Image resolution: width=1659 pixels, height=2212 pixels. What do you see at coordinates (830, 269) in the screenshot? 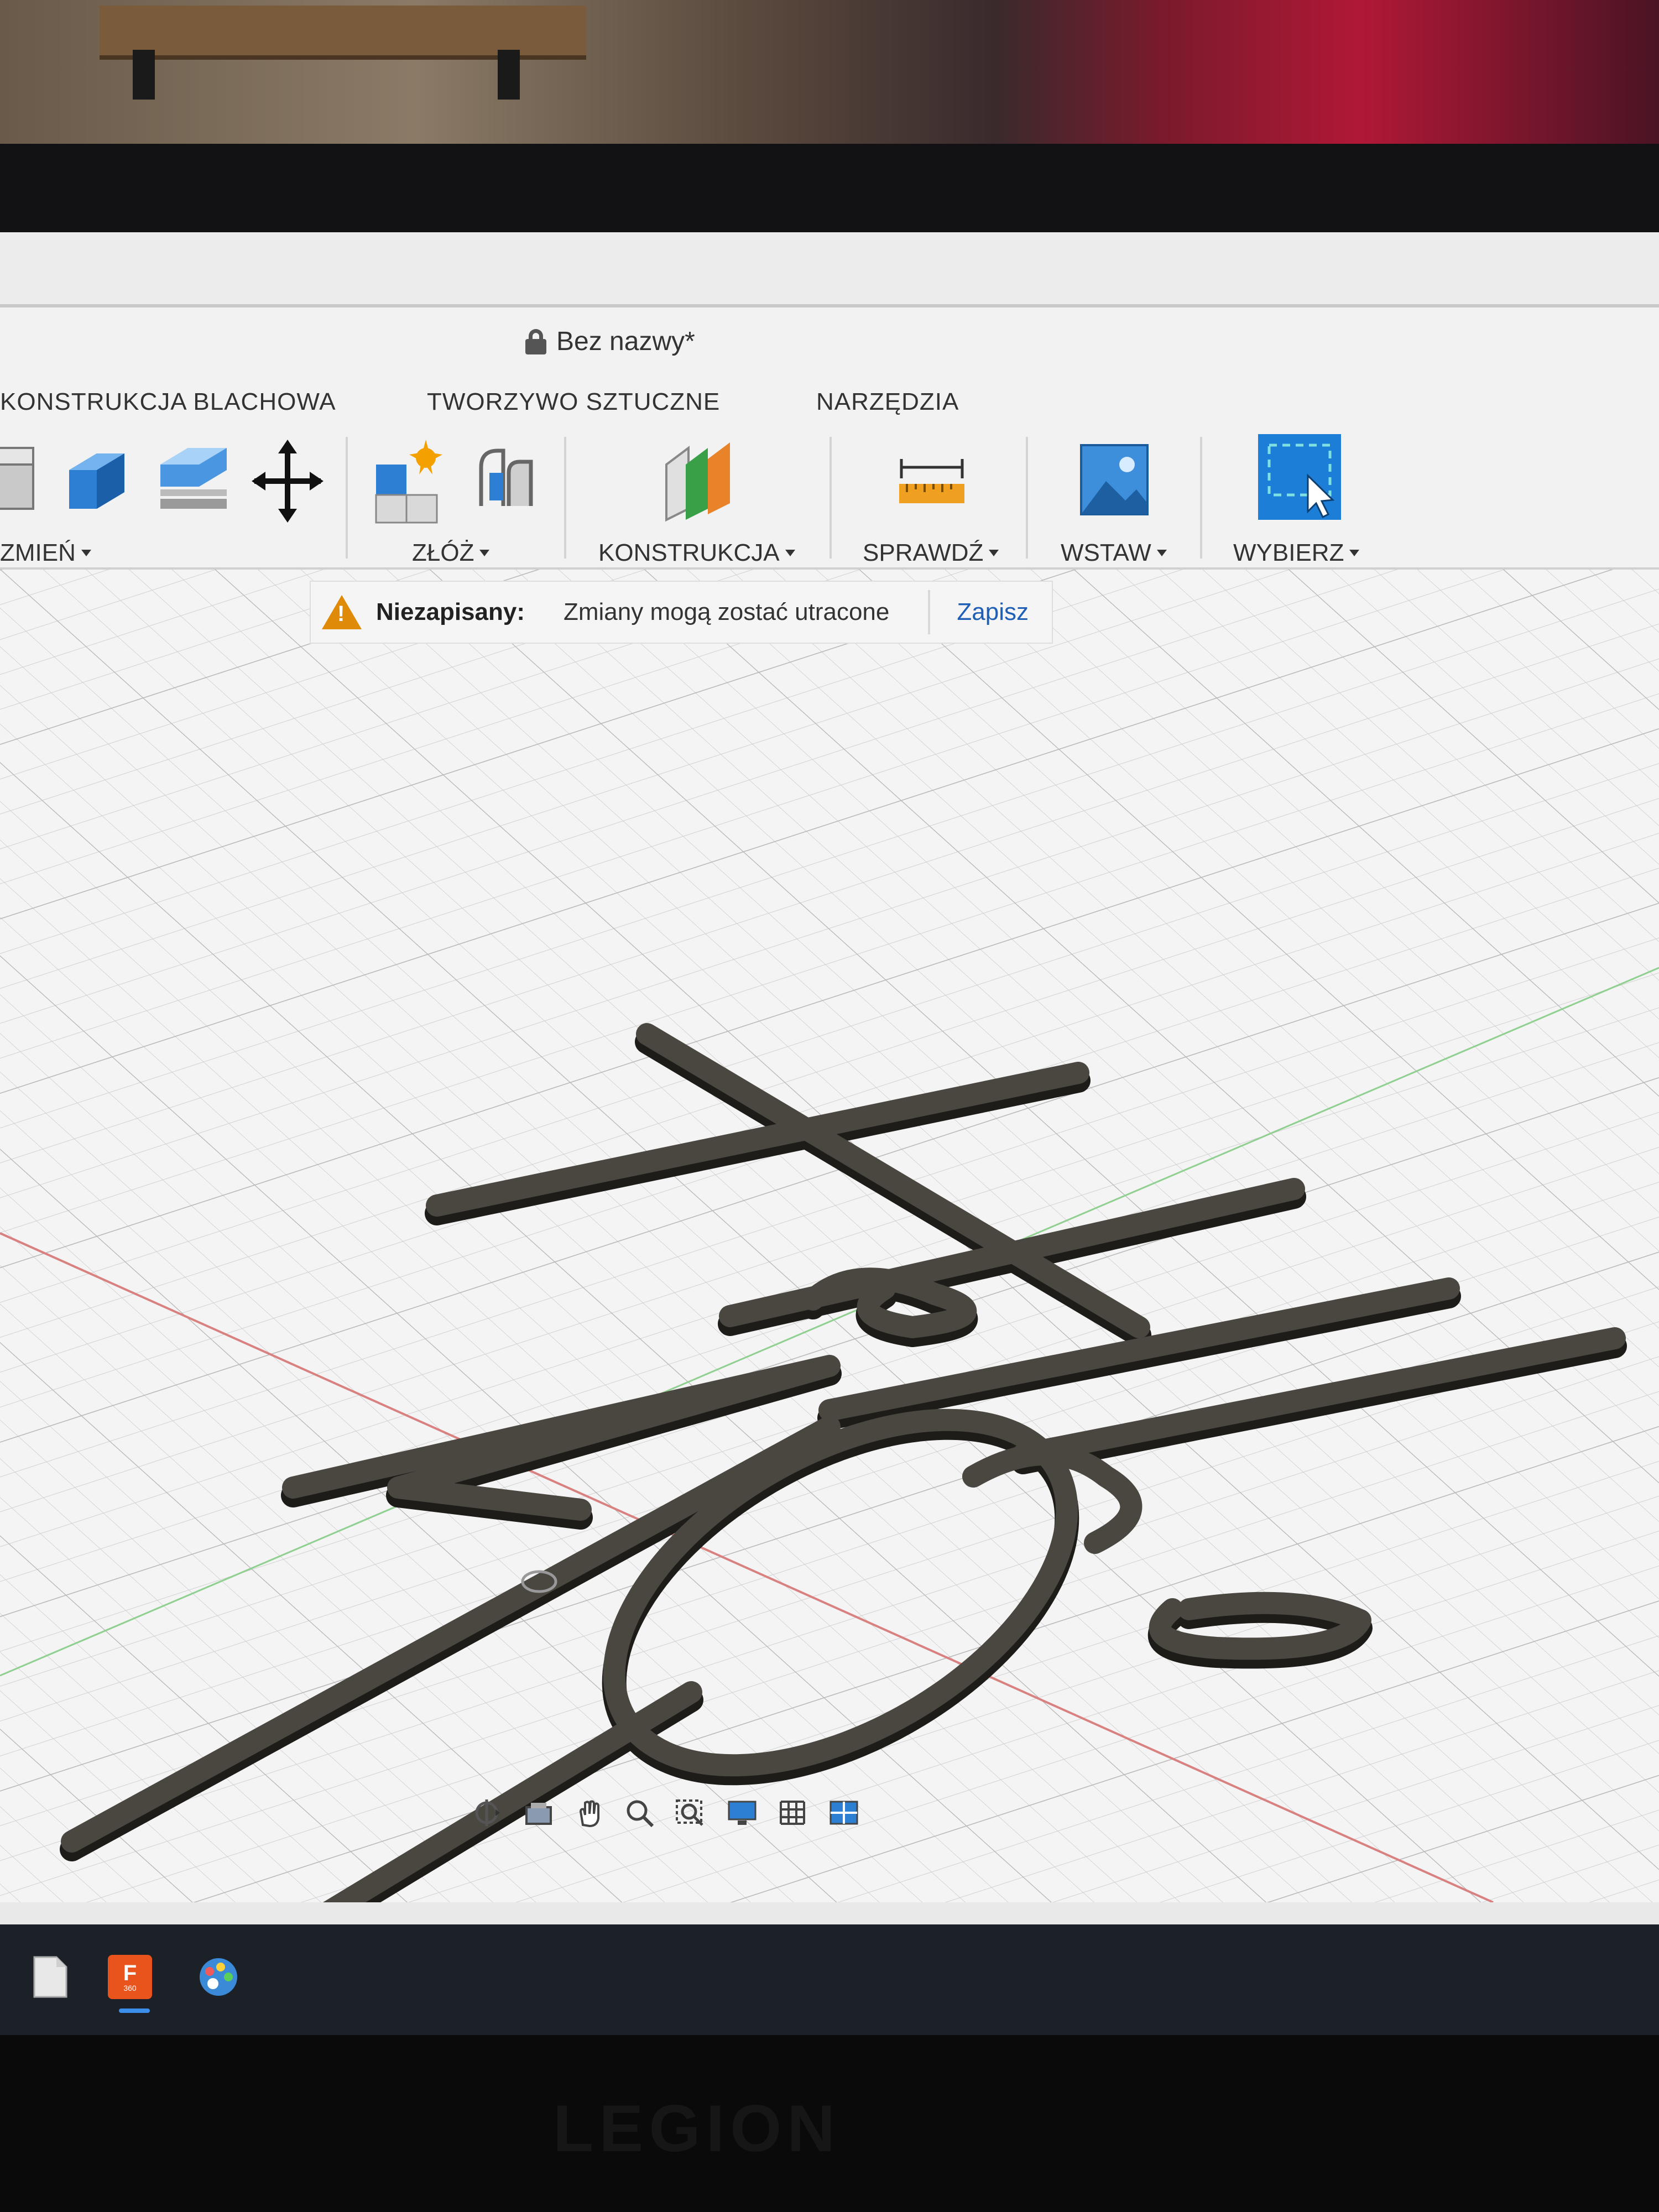
I see `title-bar` at bounding box center [830, 269].